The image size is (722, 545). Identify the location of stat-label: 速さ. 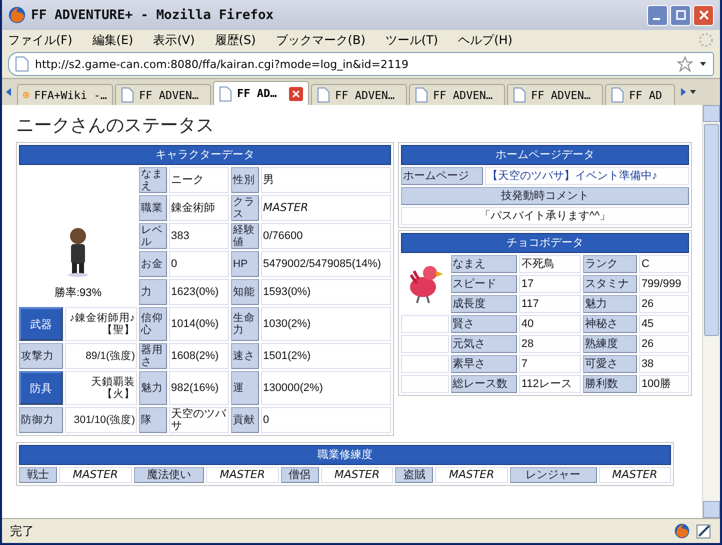
(245, 356).